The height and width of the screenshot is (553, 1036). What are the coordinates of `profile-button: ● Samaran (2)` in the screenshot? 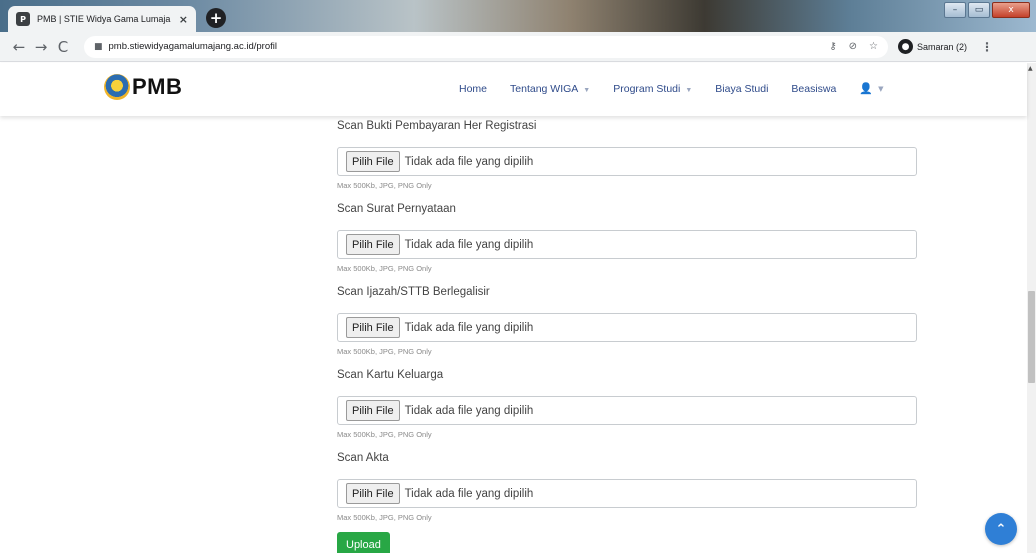 It's located at (932, 46).